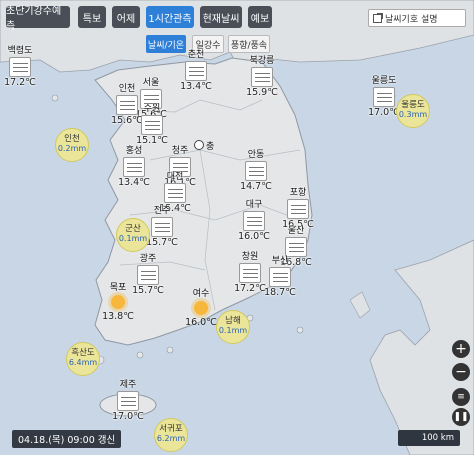 This screenshot has width=474, height=455. Describe the element at coordinates (171, 429) in the screenshot. I see `rain-station-name: 서귀포` at that location.